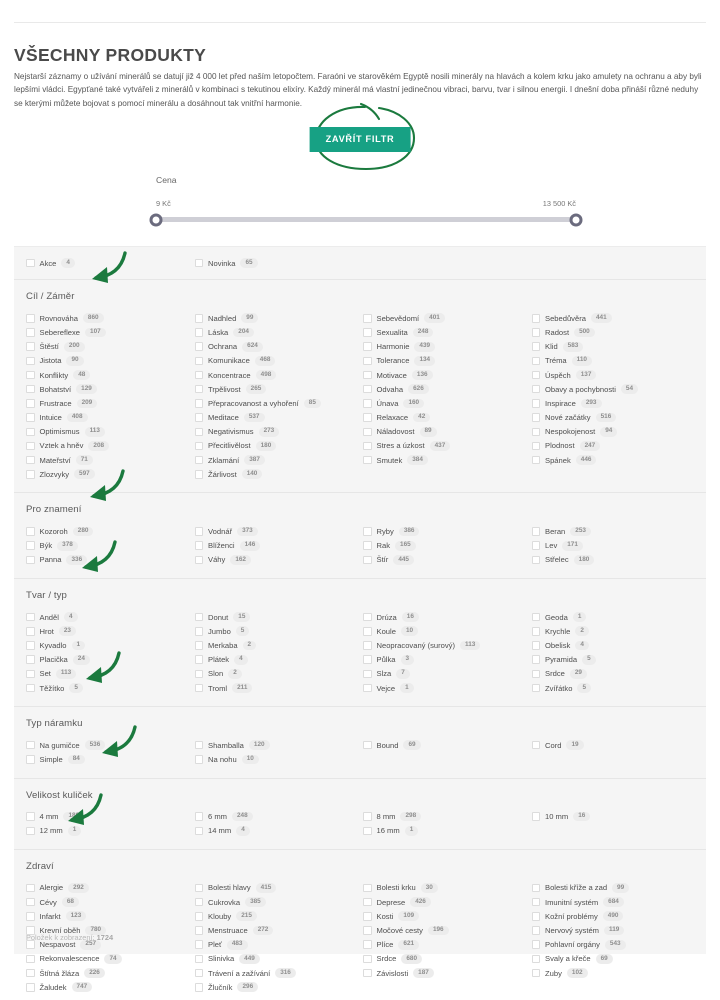 This screenshot has width=720, height=1000. I want to click on filter-checkbox-item: Koule 10, so click(447, 631).